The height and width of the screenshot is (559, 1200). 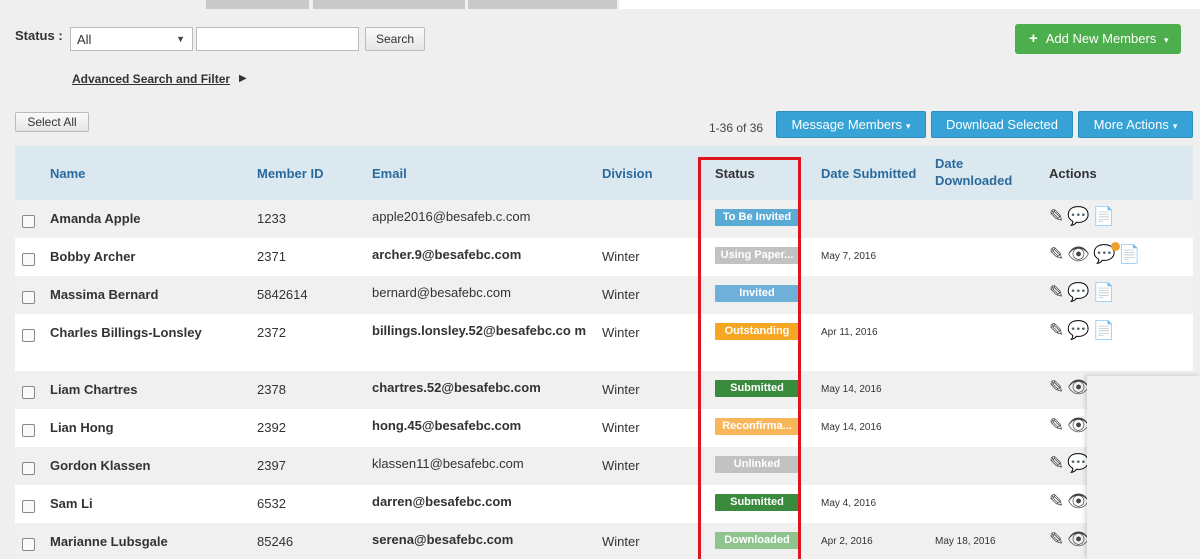 What do you see at coordinates (314, 173) in the screenshot?
I see `header-member-id: Member ID` at bounding box center [314, 173].